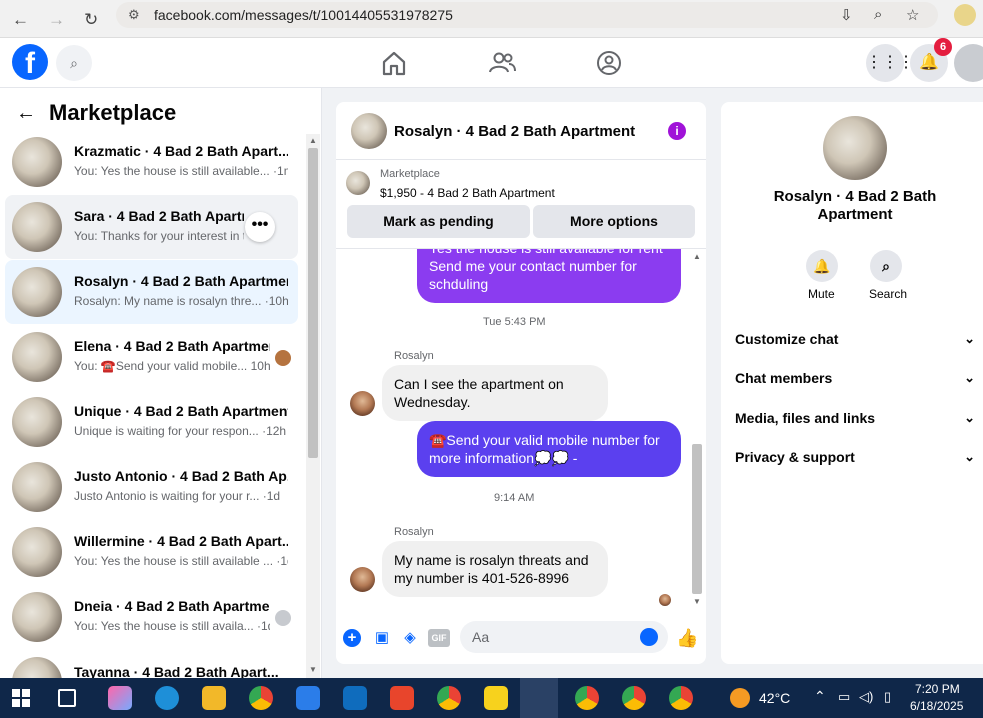 The image size is (983, 718). I want to click on groups-icon, so click(609, 63).